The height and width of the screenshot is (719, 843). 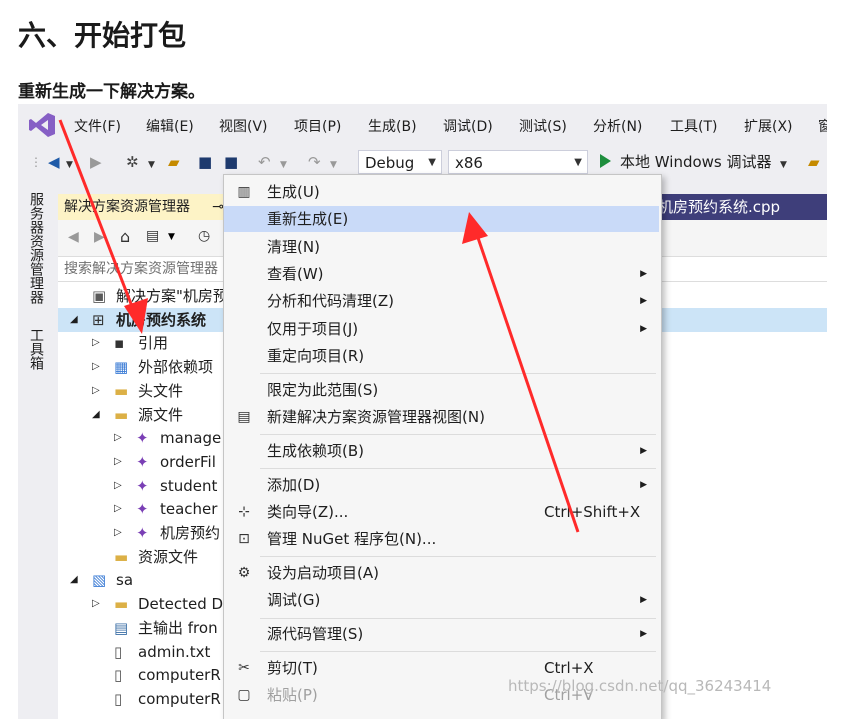 I want to click on menu-window: 窗, so click(x=822, y=126).